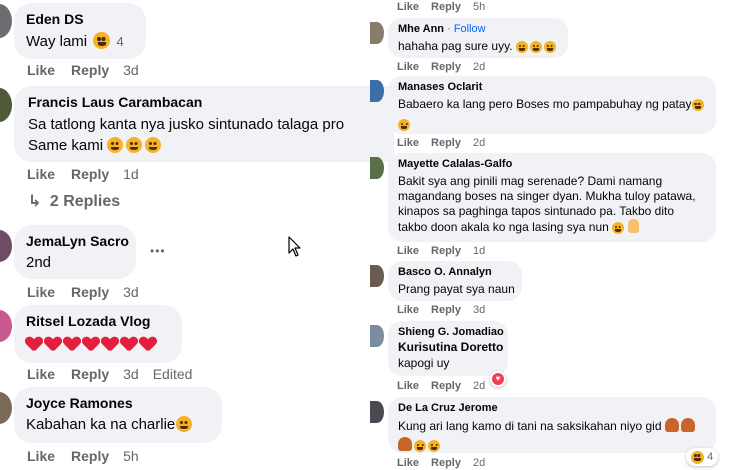 This screenshot has width=750, height=470. What do you see at coordinates (204, 145) in the screenshot?
I see `comment-text: Same kami` at bounding box center [204, 145].